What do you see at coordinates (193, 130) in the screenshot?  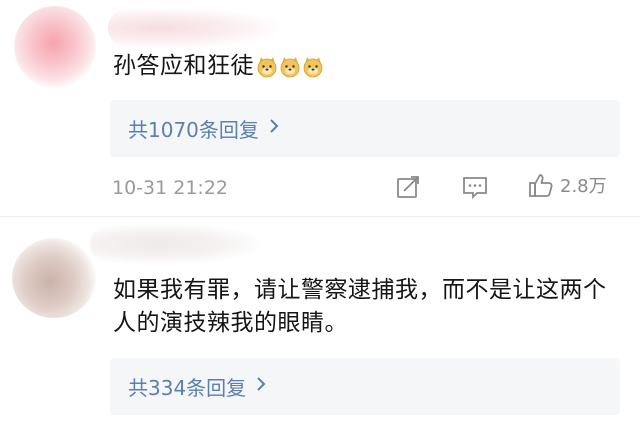 I see `replies-label: 共1070条回复` at bounding box center [193, 130].